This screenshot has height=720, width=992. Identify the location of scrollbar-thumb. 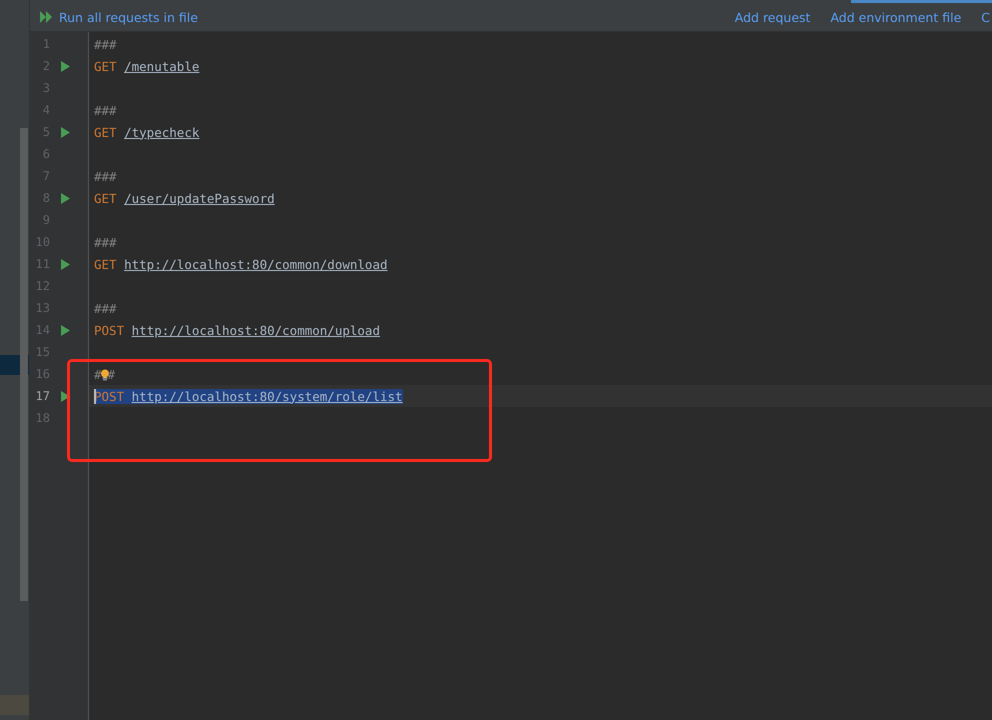
(24, 364).